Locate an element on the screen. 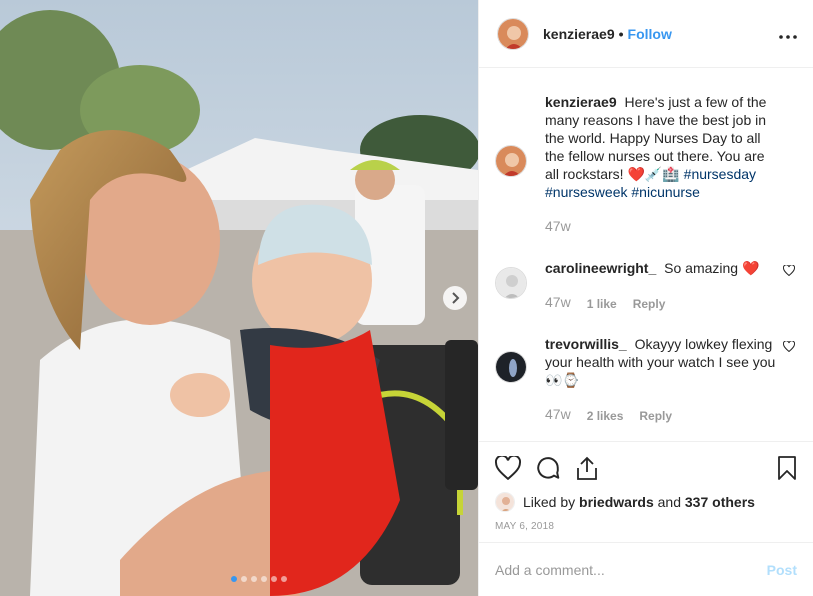 The image size is (813, 596). caption-time: 47w is located at coordinates (558, 226).